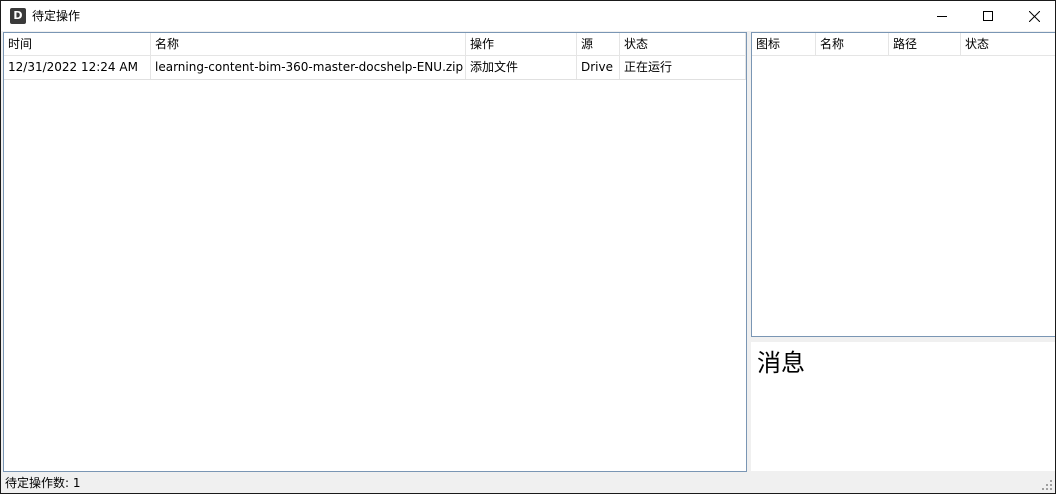  I want to click on close-icon, so click(1034, 16).